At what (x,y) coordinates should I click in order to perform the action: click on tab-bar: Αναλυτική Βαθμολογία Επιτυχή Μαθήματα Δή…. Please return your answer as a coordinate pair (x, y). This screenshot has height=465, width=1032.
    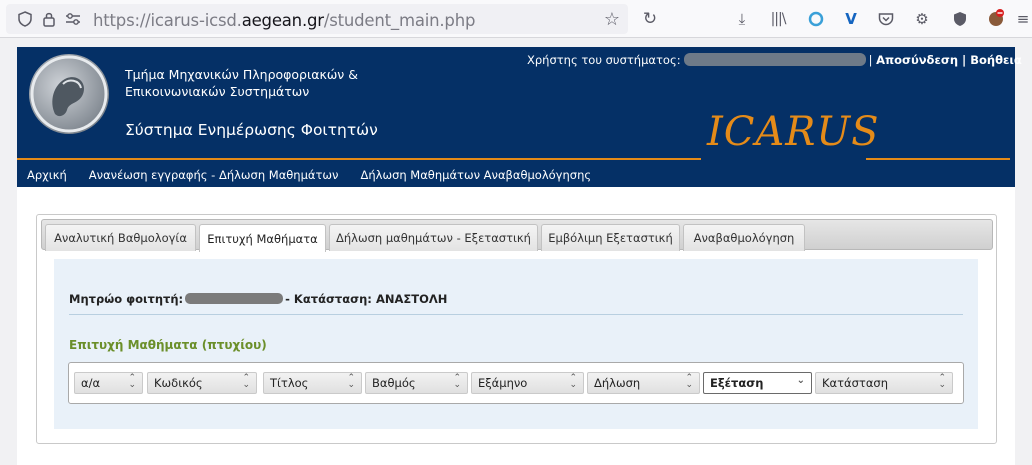
    Looking at the image, I should click on (517, 235).